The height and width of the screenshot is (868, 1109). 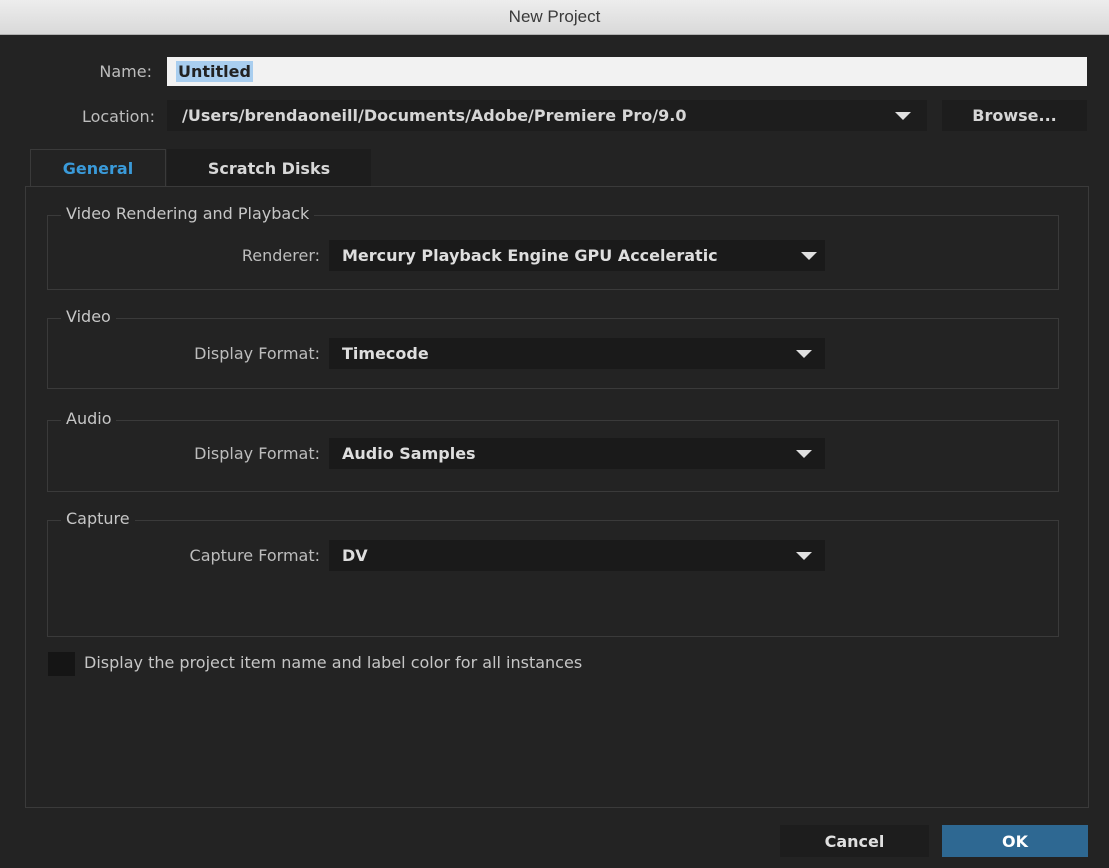 What do you see at coordinates (385, 353) in the screenshot?
I see `video-display-format-value: Timecode` at bounding box center [385, 353].